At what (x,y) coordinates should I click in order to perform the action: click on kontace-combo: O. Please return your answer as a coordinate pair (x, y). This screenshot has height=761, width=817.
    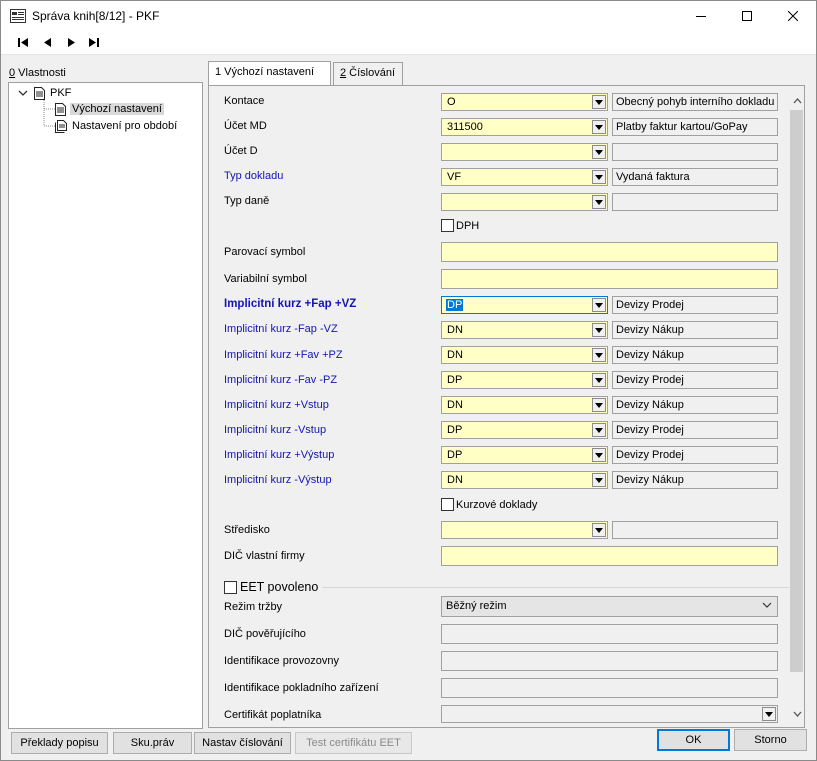
    Looking at the image, I should click on (524, 102).